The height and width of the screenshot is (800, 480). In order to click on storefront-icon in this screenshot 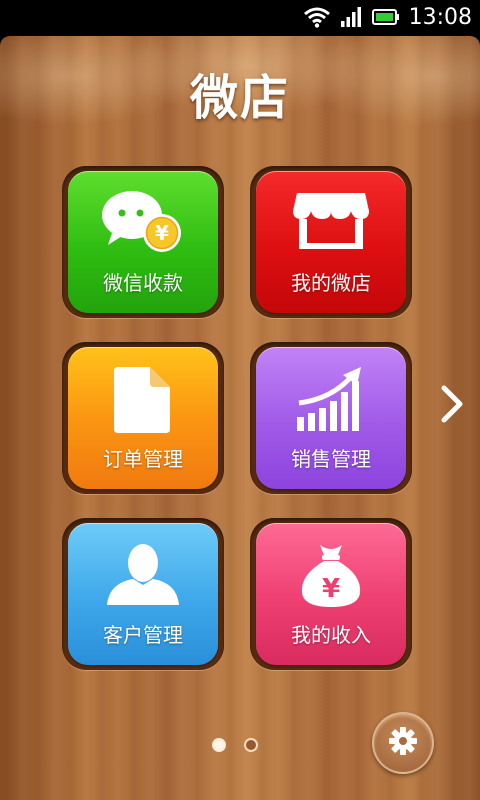, I will do `click(331, 222)`.